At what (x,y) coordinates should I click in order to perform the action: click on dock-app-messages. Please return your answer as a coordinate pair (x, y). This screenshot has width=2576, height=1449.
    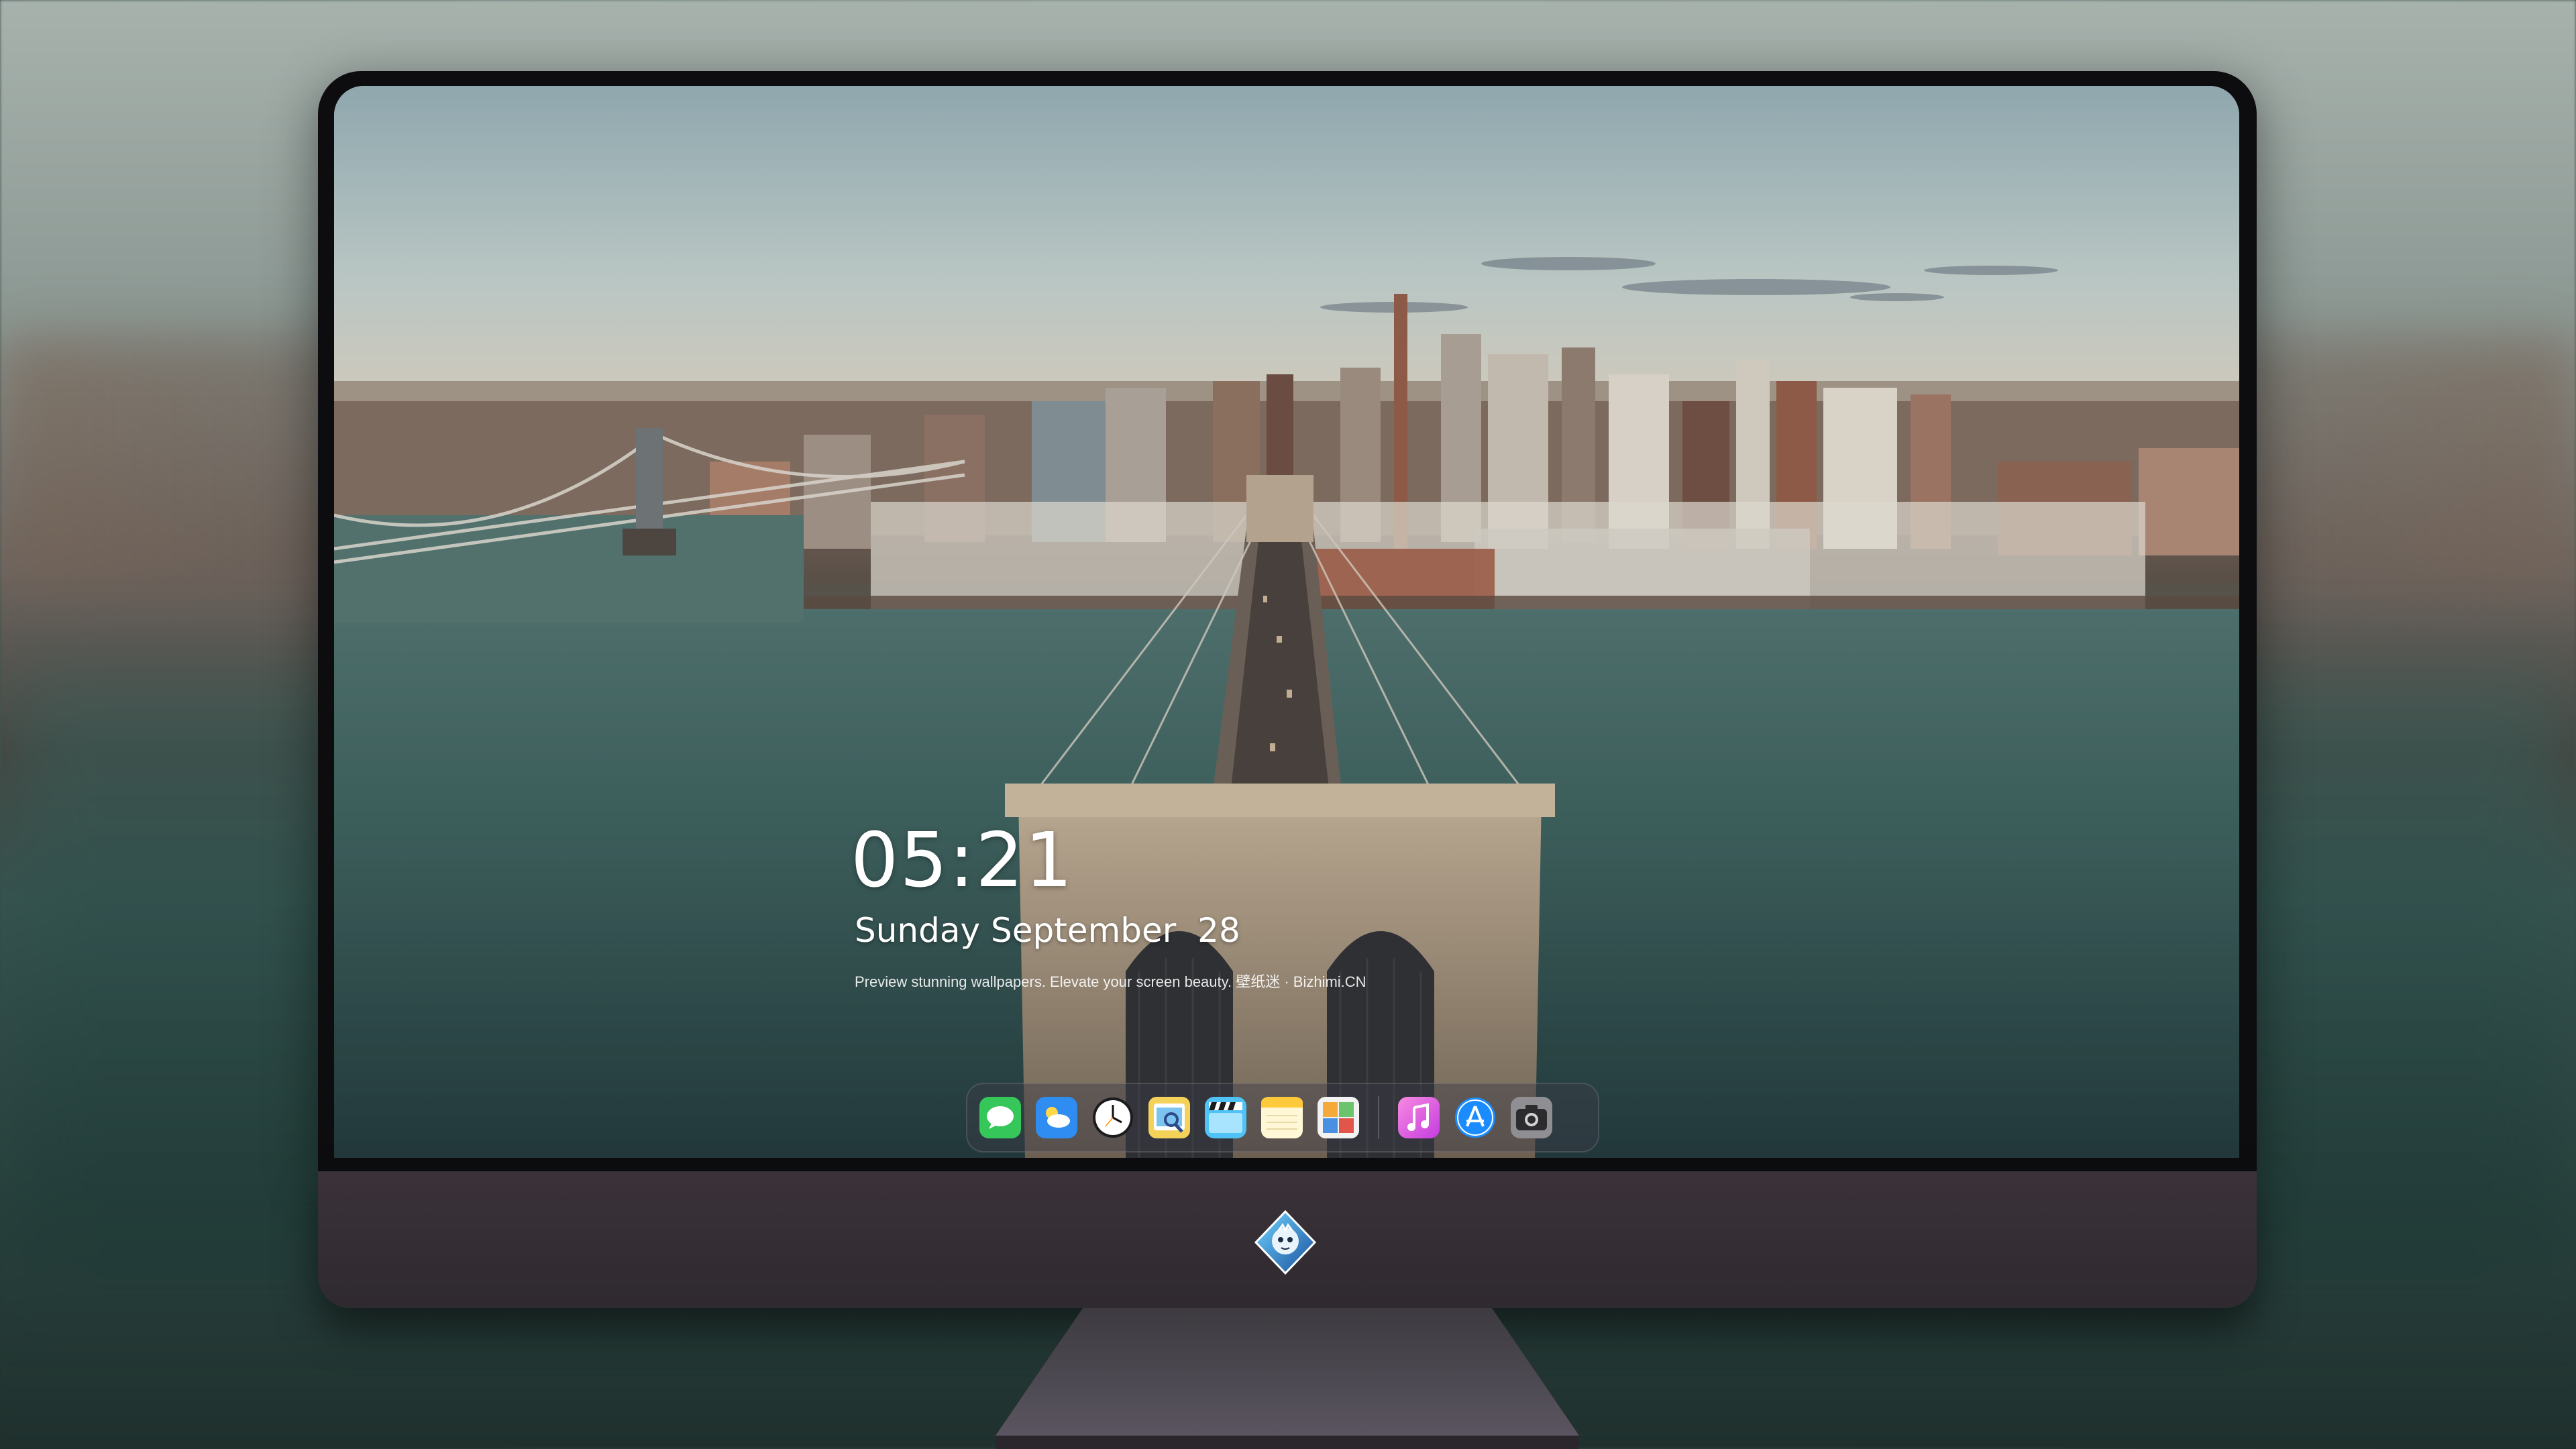
    Looking at the image, I should click on (1000, 1117).